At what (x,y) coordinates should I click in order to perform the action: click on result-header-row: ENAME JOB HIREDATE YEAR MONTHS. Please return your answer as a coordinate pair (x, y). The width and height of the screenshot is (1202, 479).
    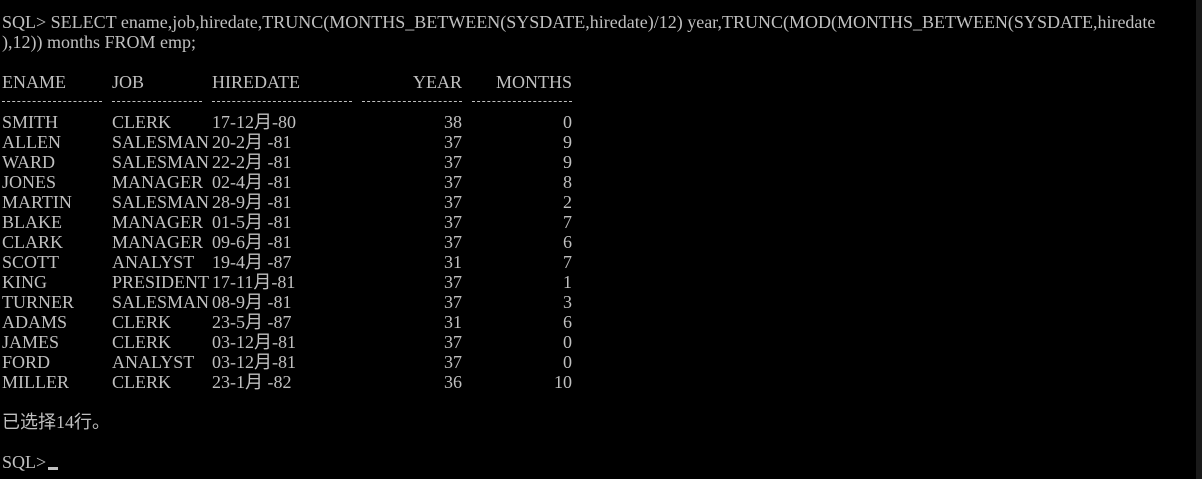
    Looking at the image, I should click on (598, 82).